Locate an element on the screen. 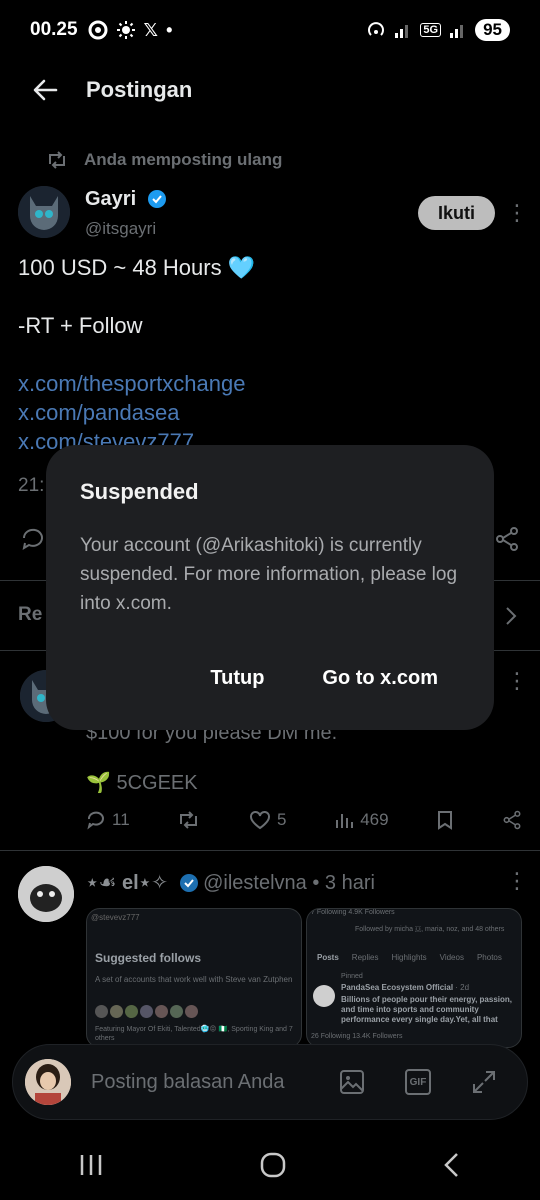  reply1-more-icon: ⋮ is located at coordinates (517, 681).